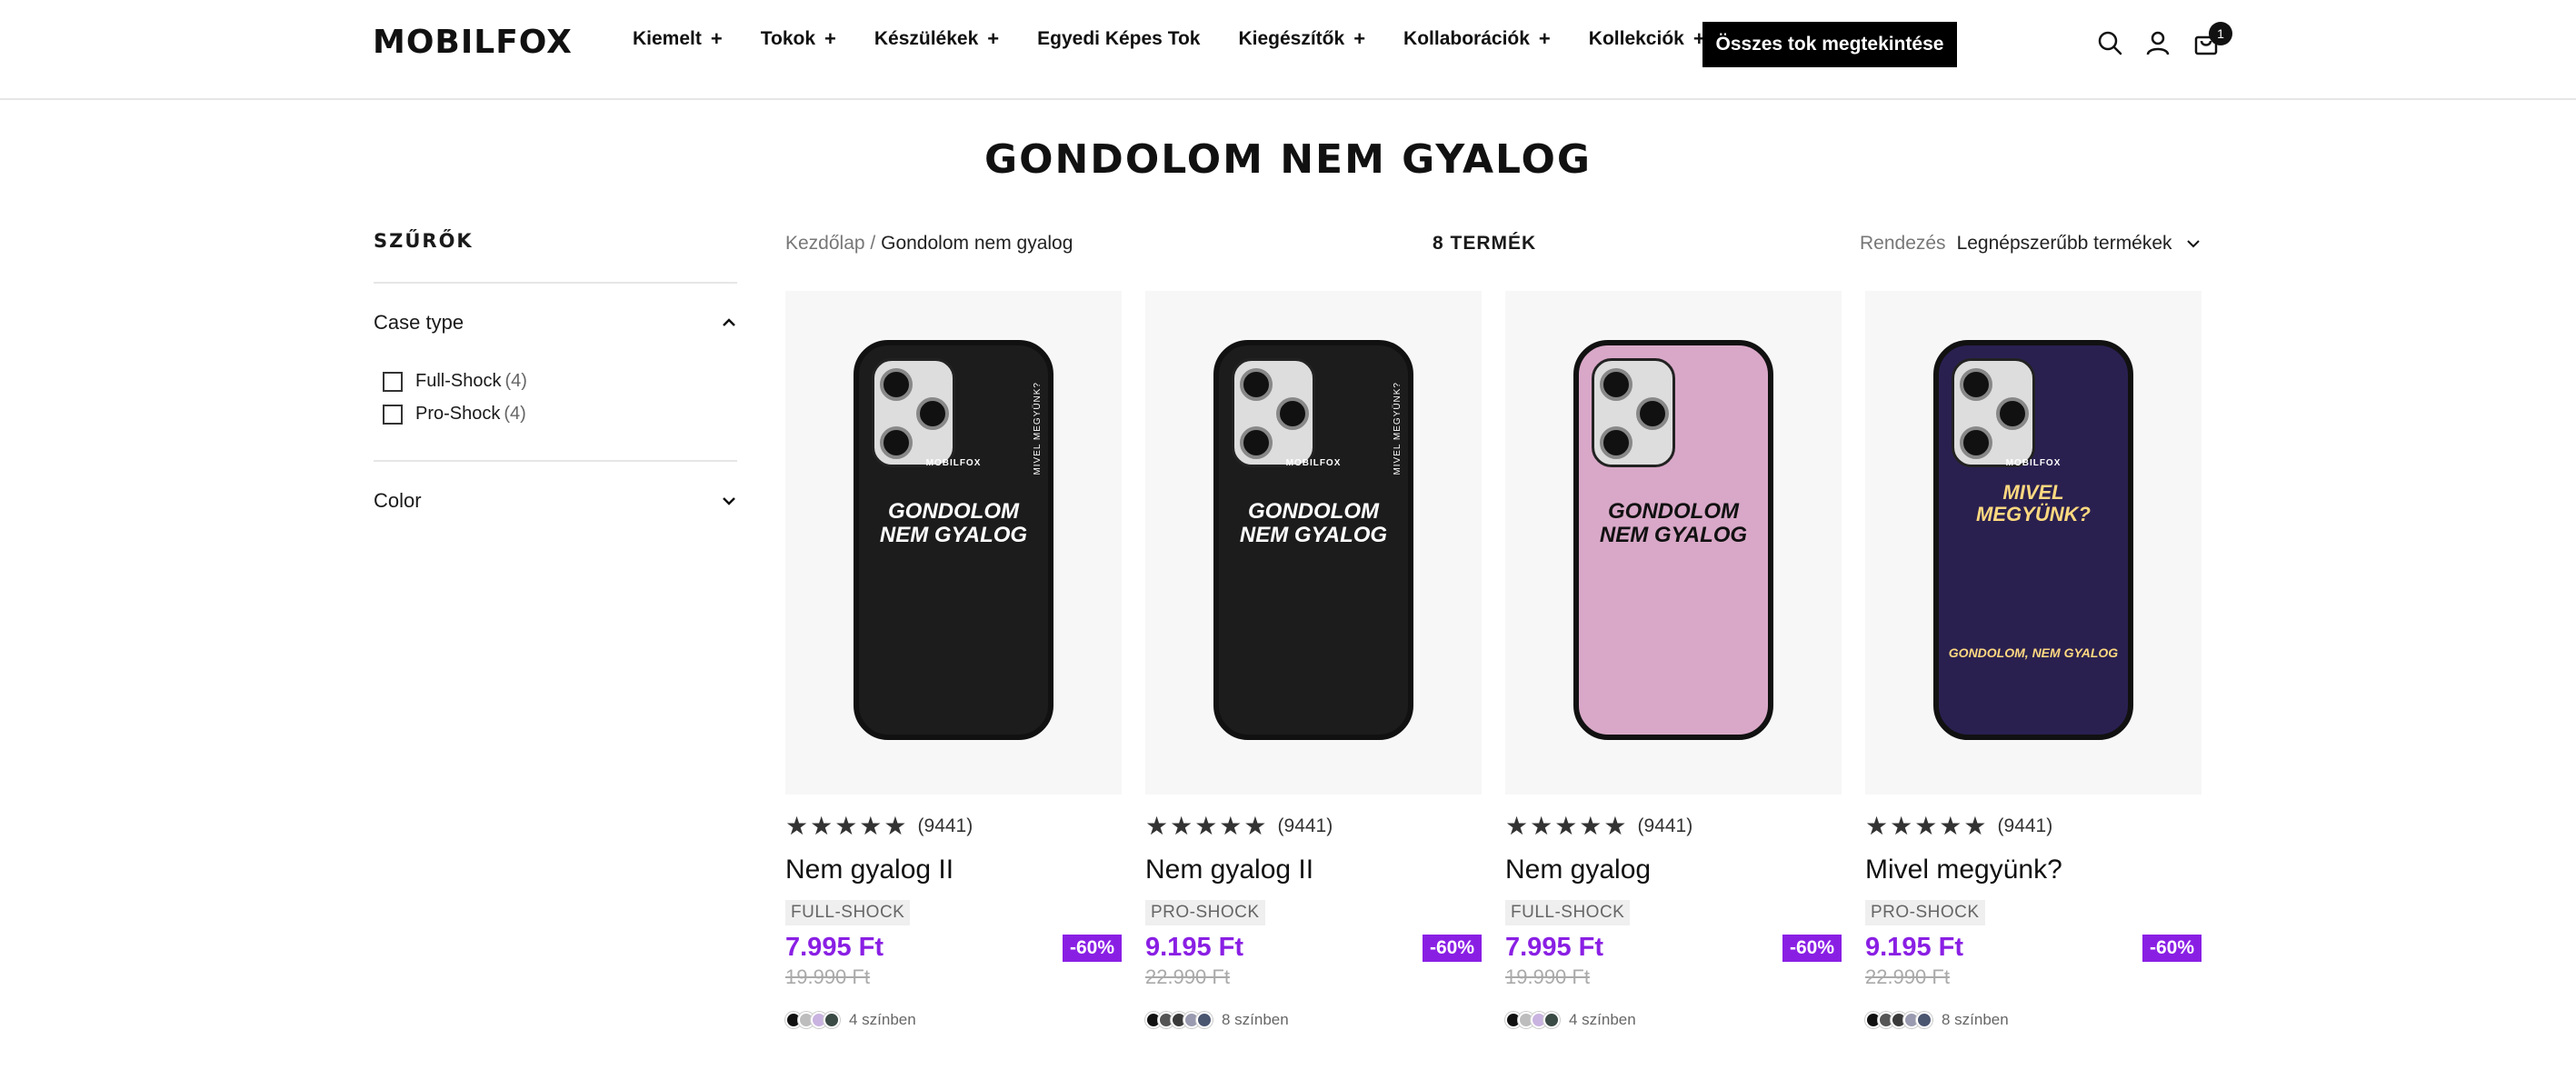 The image size is (2576, 1080). What do you see at coordinates (834, 947) in the screenshot?
I see `sale-price: 7.995 Ft` at bounding box center [834, 947].